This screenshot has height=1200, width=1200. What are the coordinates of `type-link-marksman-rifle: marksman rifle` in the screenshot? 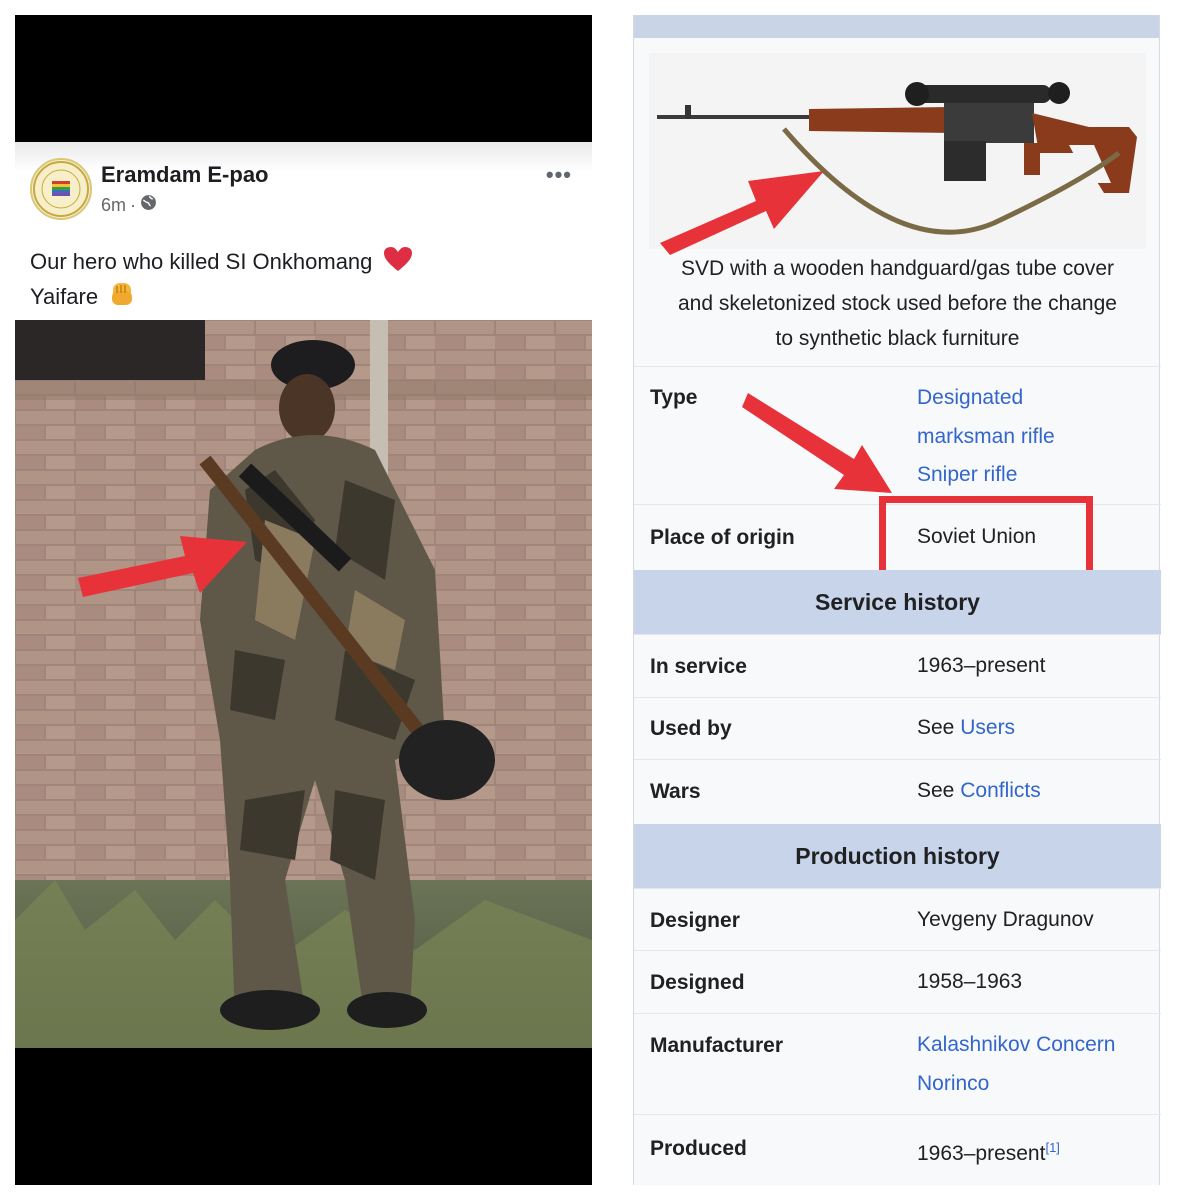 It's located at (986, 437).